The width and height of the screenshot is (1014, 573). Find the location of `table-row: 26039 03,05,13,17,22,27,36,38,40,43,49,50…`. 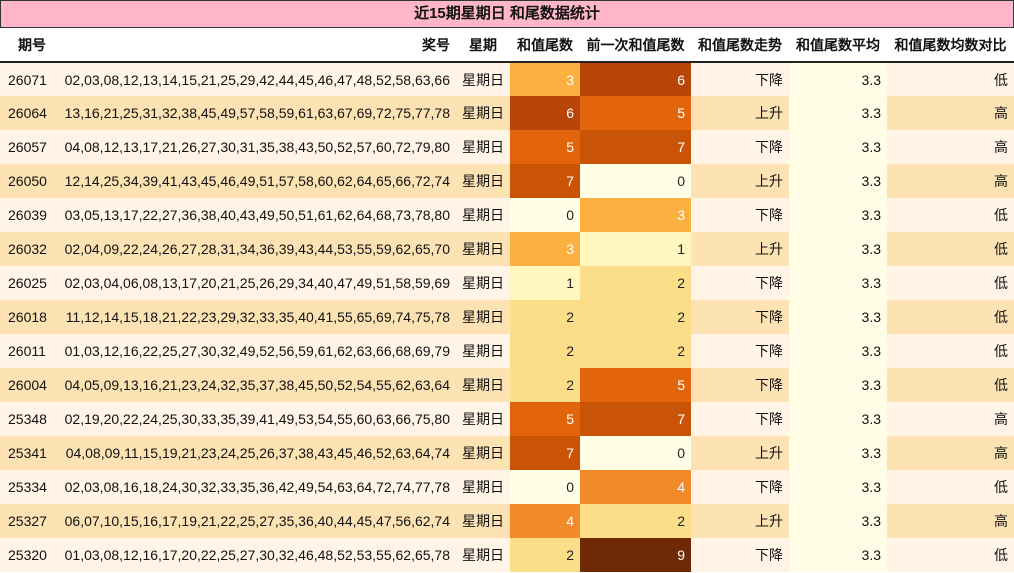

table-row: 26039 03,05,13,17,22,27,36,38,40,43,49,50… is located at coordinates (507, 215).